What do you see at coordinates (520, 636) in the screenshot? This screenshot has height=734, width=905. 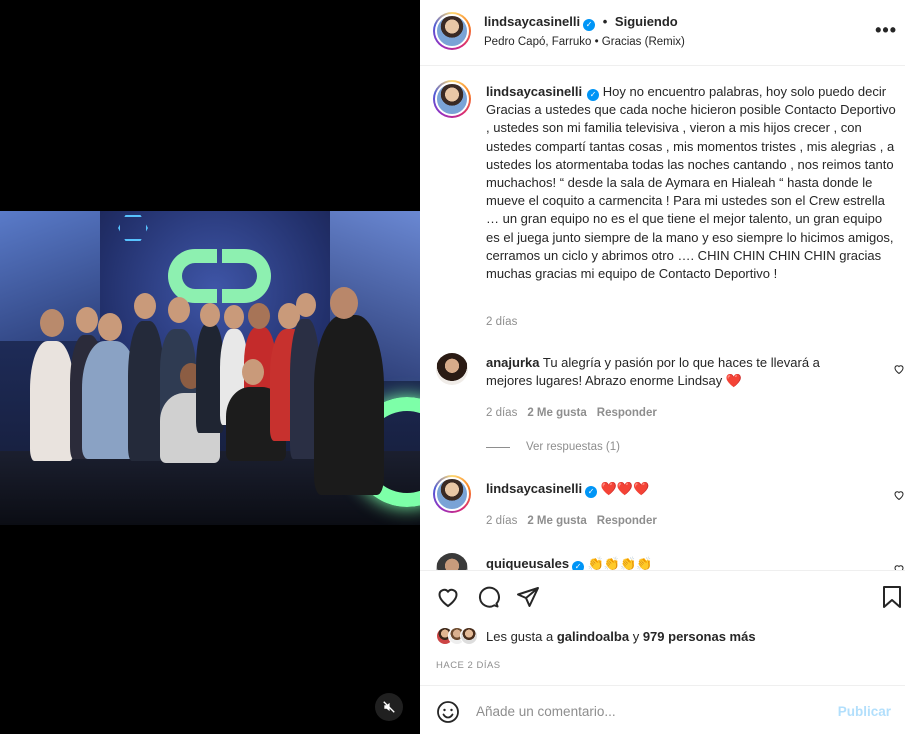 I see `likes-prefix: Les gusta a` at bounding box center [520, 636].